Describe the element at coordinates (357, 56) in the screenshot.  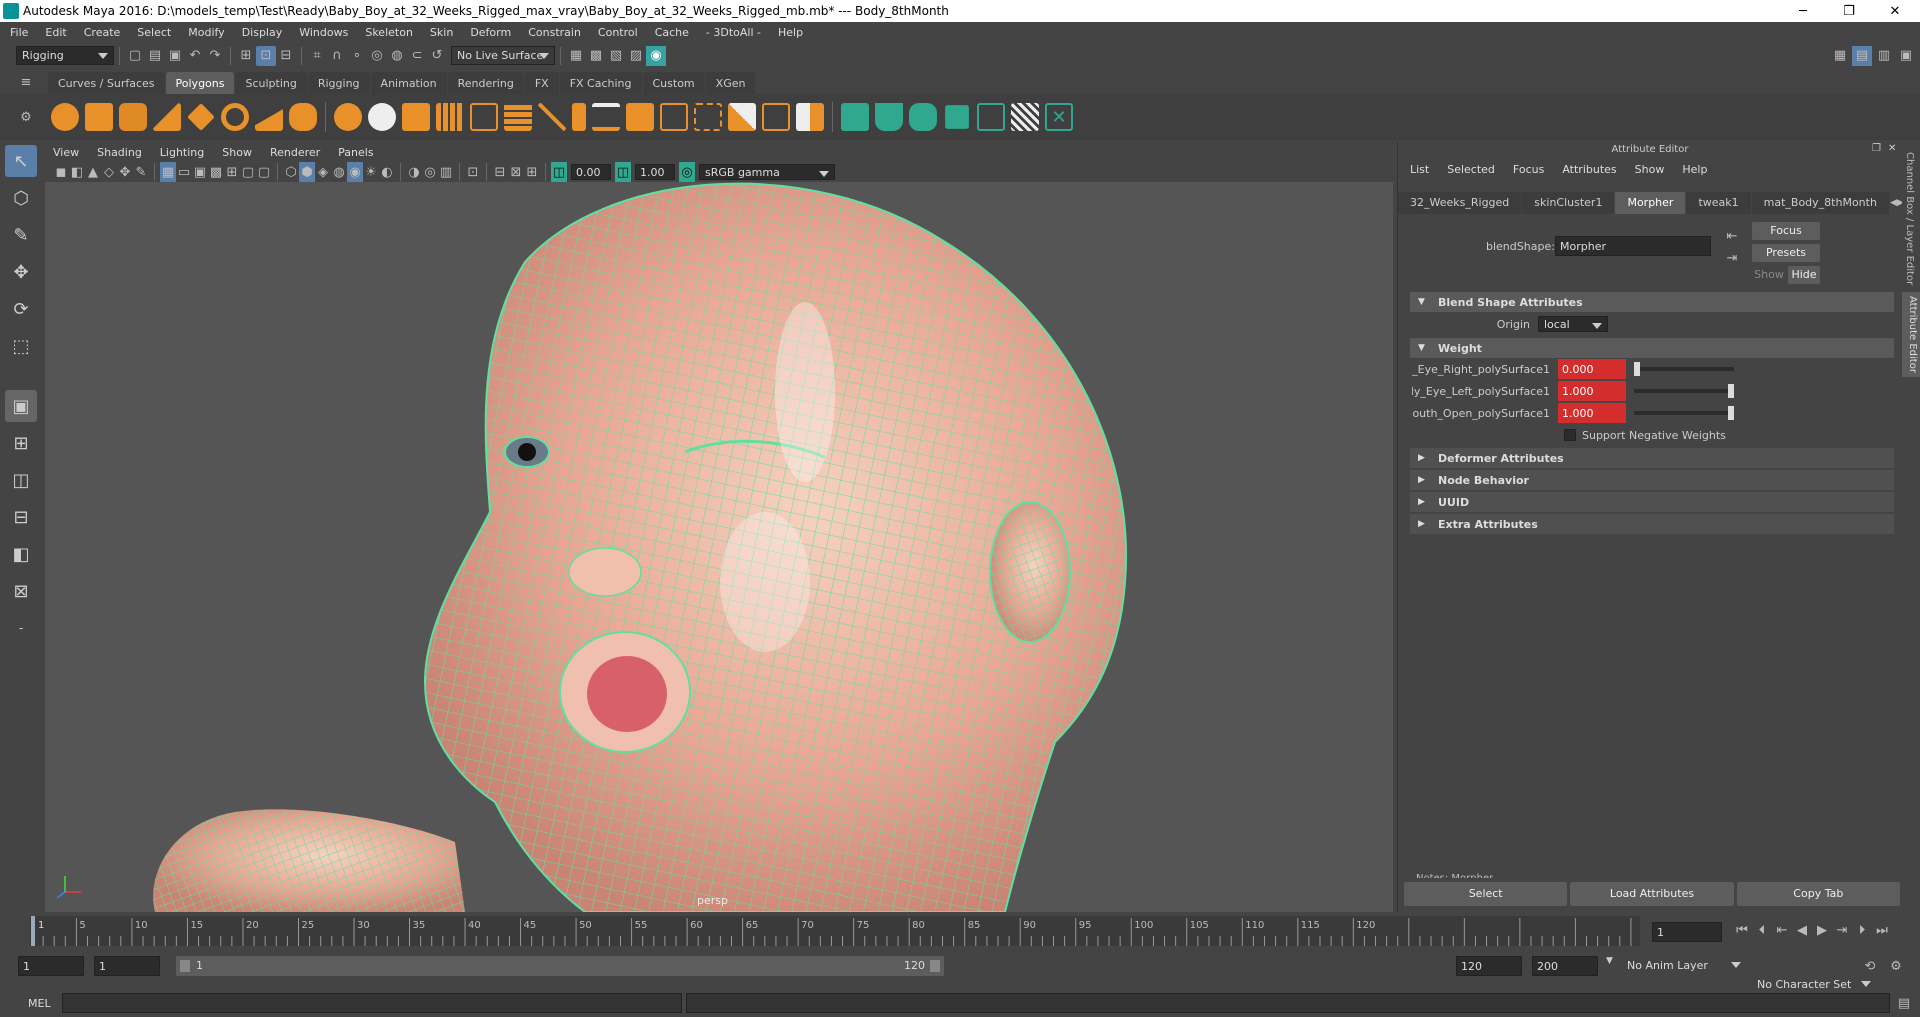
I see `snap-point-icon: ∘` at that location.